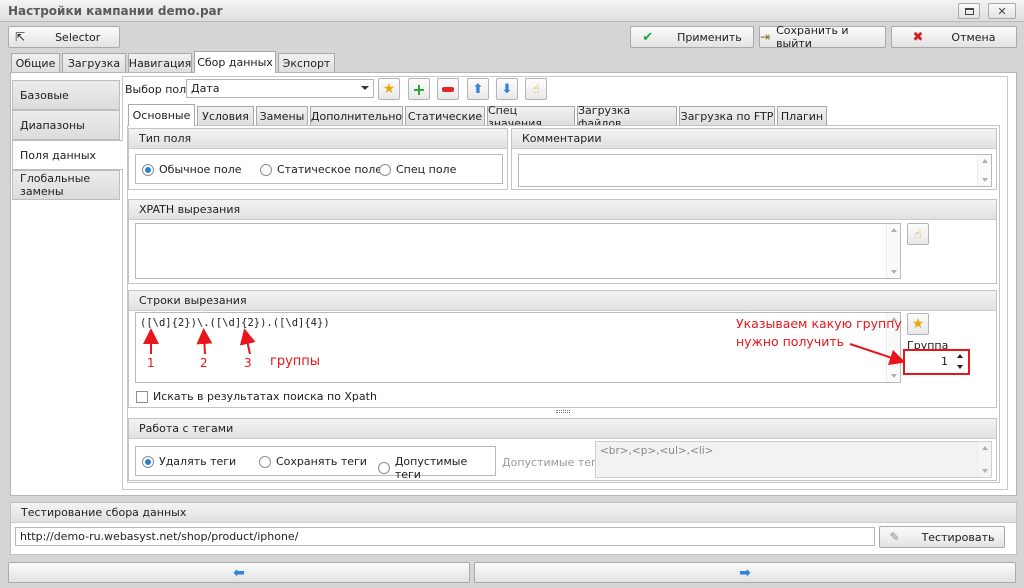  Describe the element at coordinates (790, 341) in the screenshot. I see `annotation-hint-line2: нужно получить` at that location.